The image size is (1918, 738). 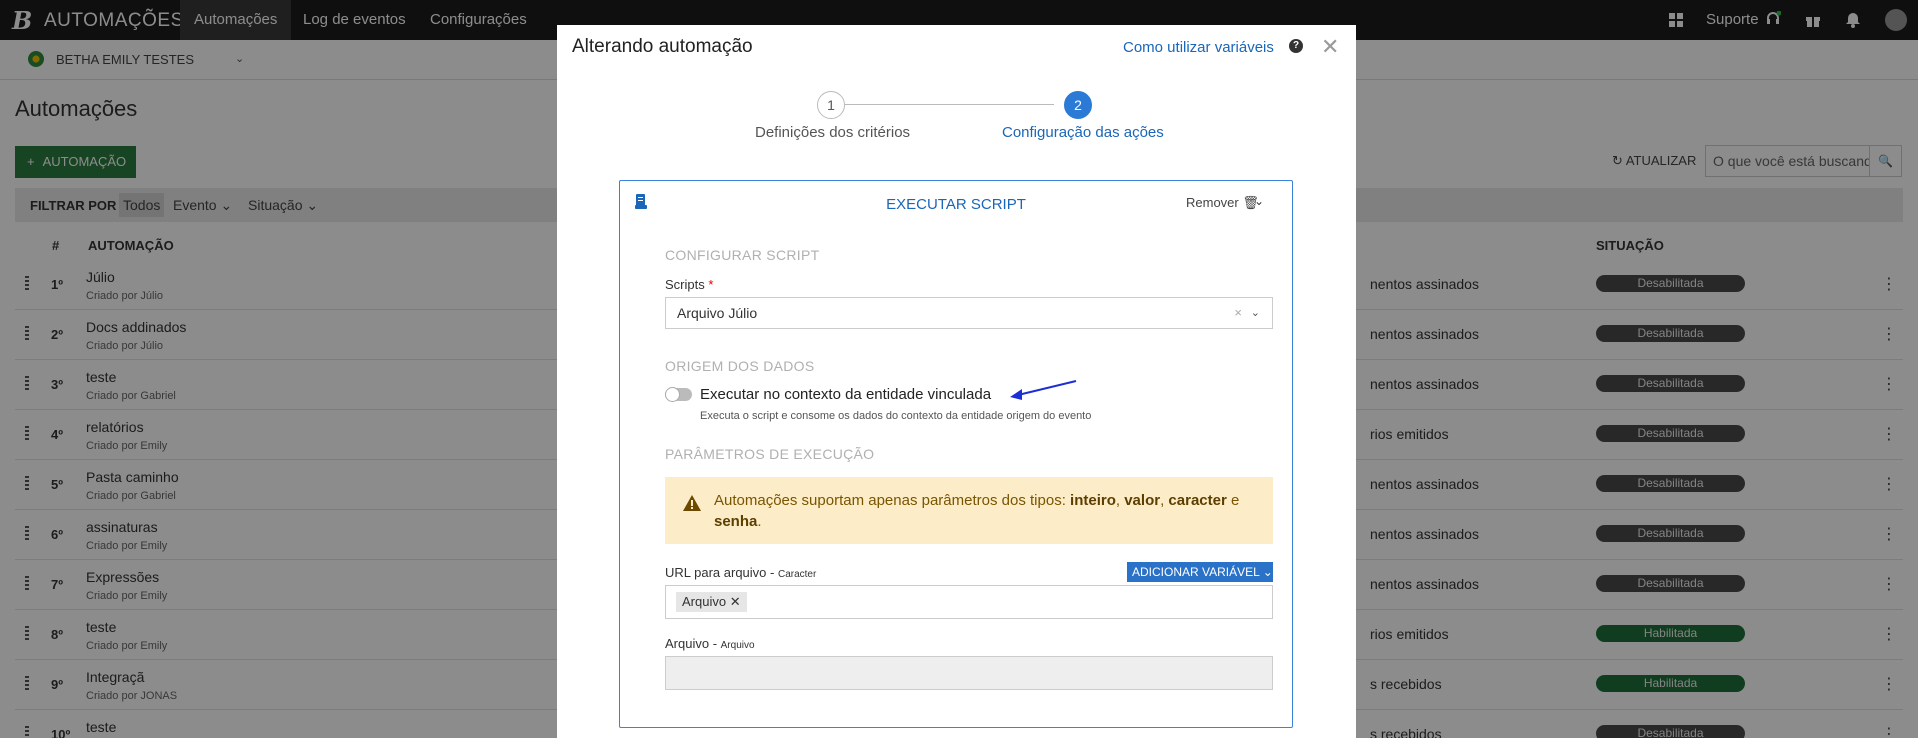 What do you see at coordinates (1238, 313) in the screenshot?
I see `clear-selection-icon: ×` at bounding box center [1238, 313].